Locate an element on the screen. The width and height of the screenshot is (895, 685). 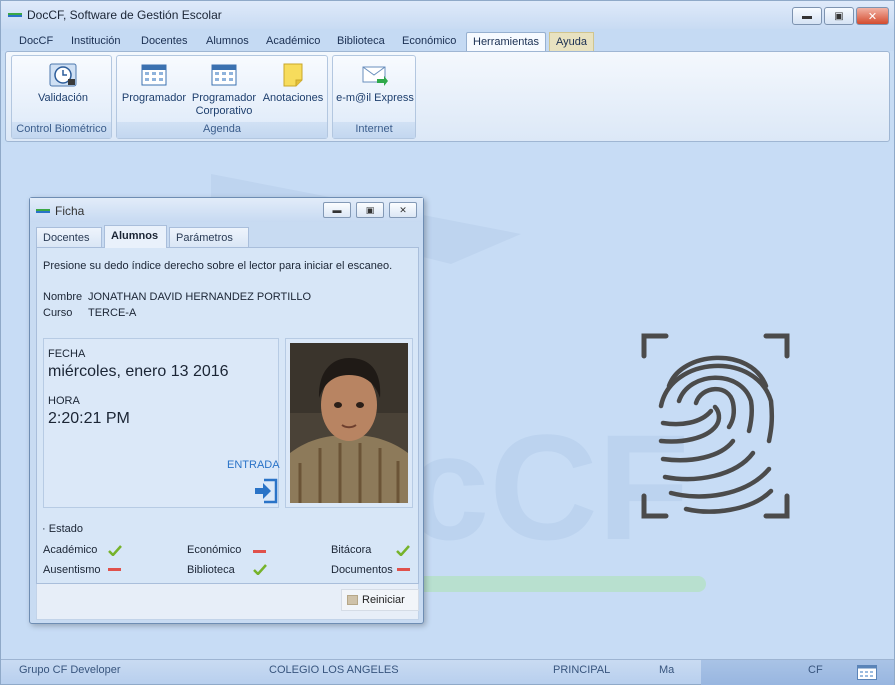
estado-academico-label: Académico is located at coordinates (70, 550).